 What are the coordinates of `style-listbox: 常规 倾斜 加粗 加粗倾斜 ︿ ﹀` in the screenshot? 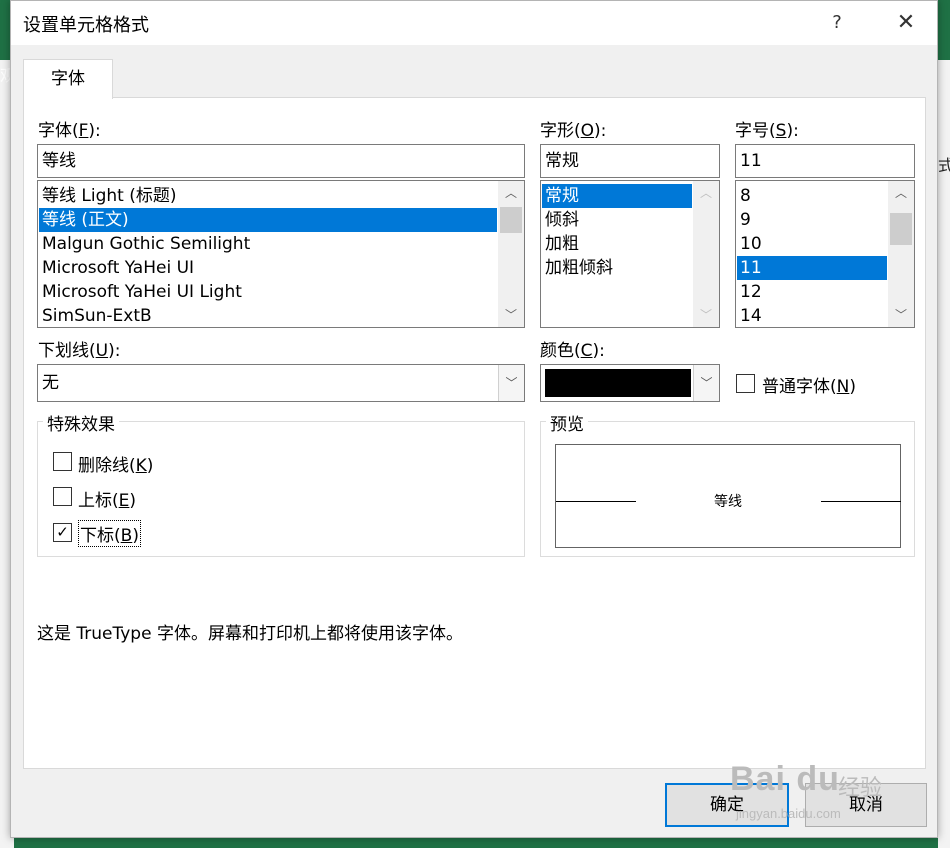 It's located at (630, 254).